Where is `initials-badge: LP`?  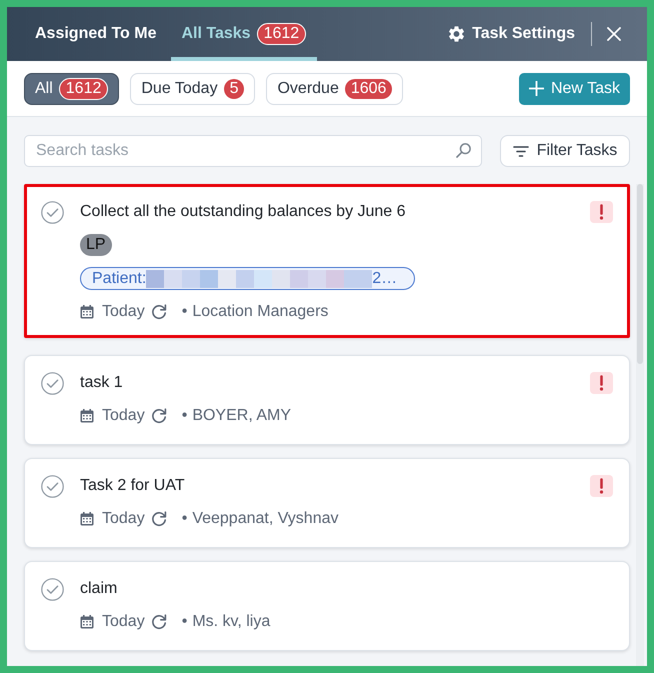
initials-badge: LP is located at coordinates (96, 245).